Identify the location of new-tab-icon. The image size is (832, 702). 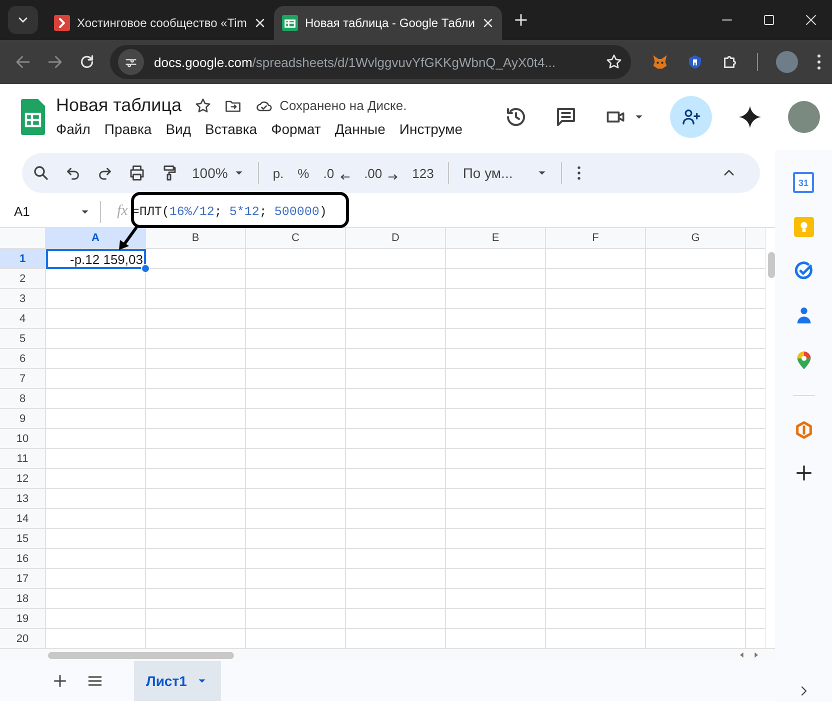
(521, 20).